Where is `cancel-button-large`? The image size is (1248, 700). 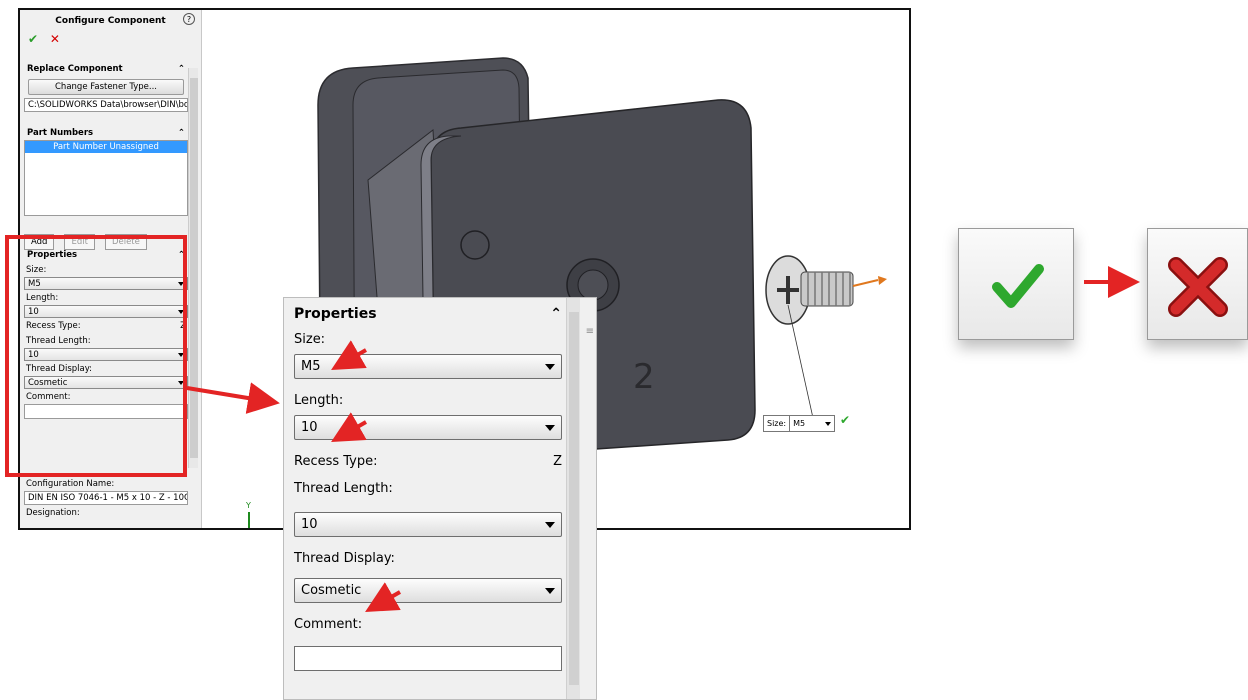
cancel-button-large is located at coordinates (1197, 284).